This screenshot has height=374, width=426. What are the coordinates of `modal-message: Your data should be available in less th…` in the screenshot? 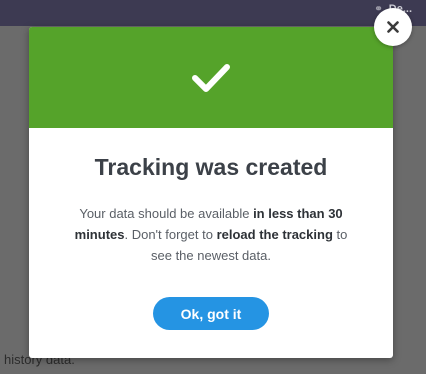 It's located at (211, 234).